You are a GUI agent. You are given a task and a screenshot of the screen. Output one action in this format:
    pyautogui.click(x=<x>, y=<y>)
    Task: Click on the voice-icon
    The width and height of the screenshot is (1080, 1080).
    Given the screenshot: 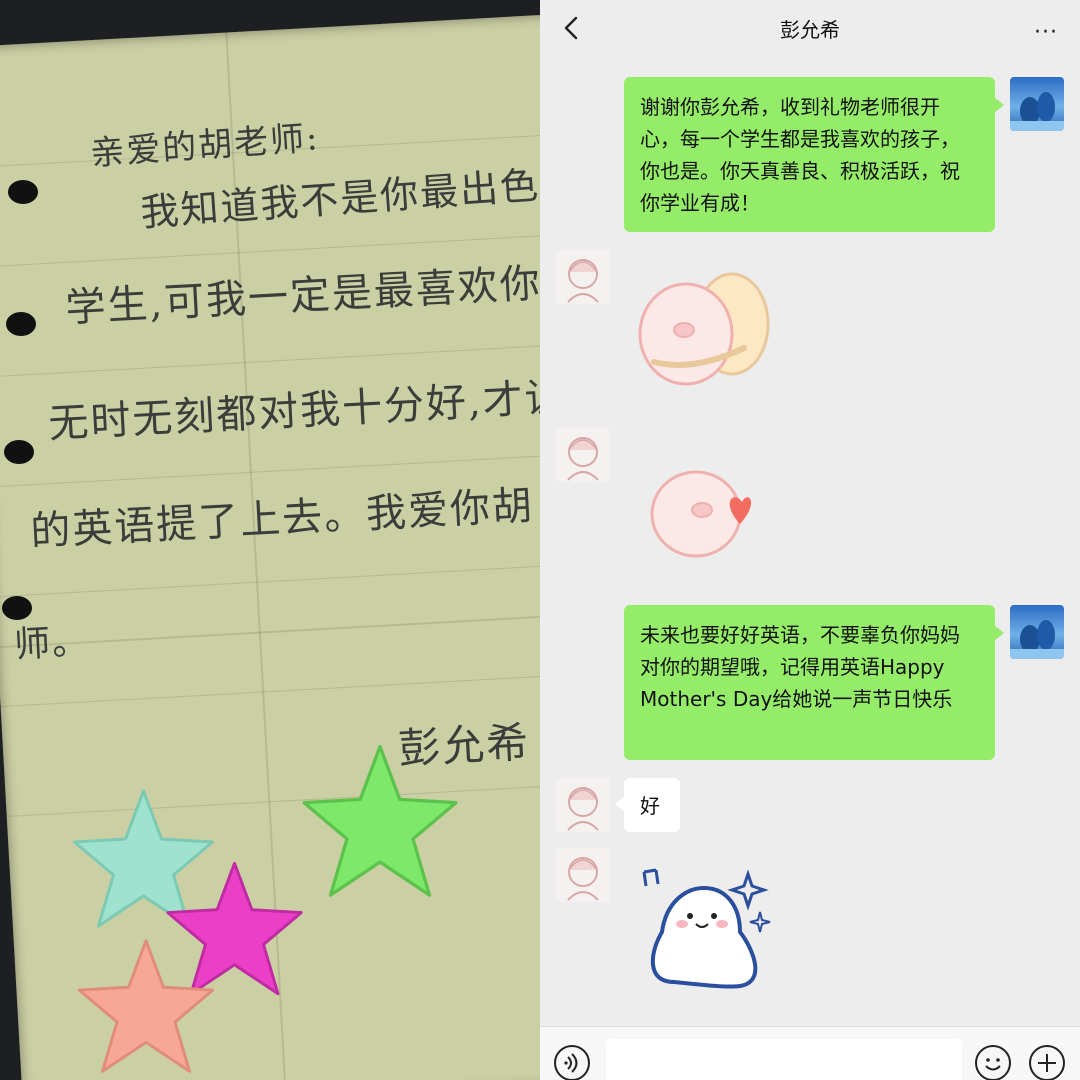 What is the action you would take?
    pyautogui.click(x=572, y=1062)
    